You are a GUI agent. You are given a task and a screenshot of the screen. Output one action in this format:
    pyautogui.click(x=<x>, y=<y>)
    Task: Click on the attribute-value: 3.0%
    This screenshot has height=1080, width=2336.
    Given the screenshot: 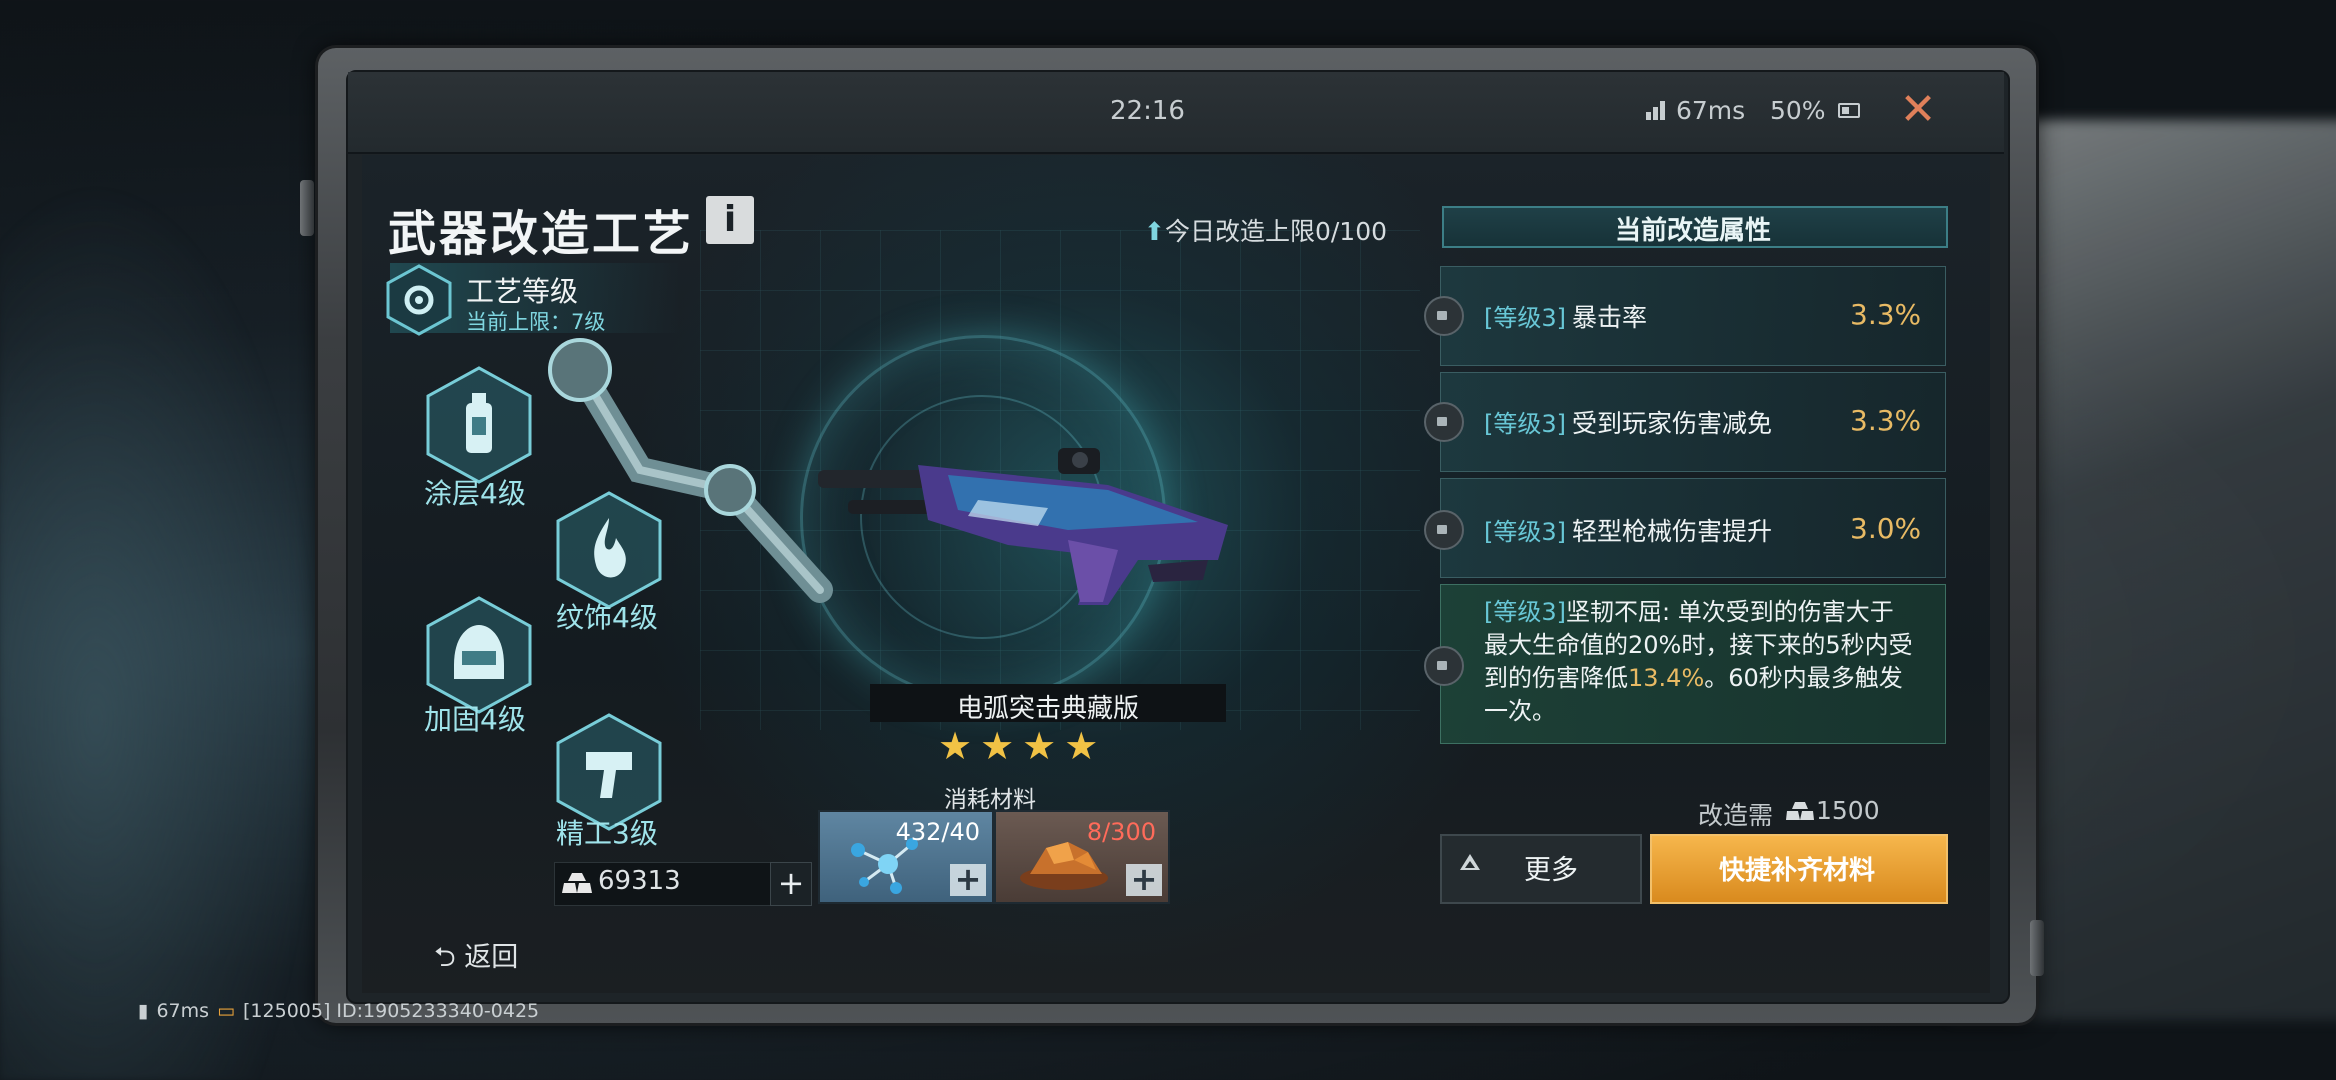 What is the action you would take?
    pyautogui.click(x=1886, y=528)
    